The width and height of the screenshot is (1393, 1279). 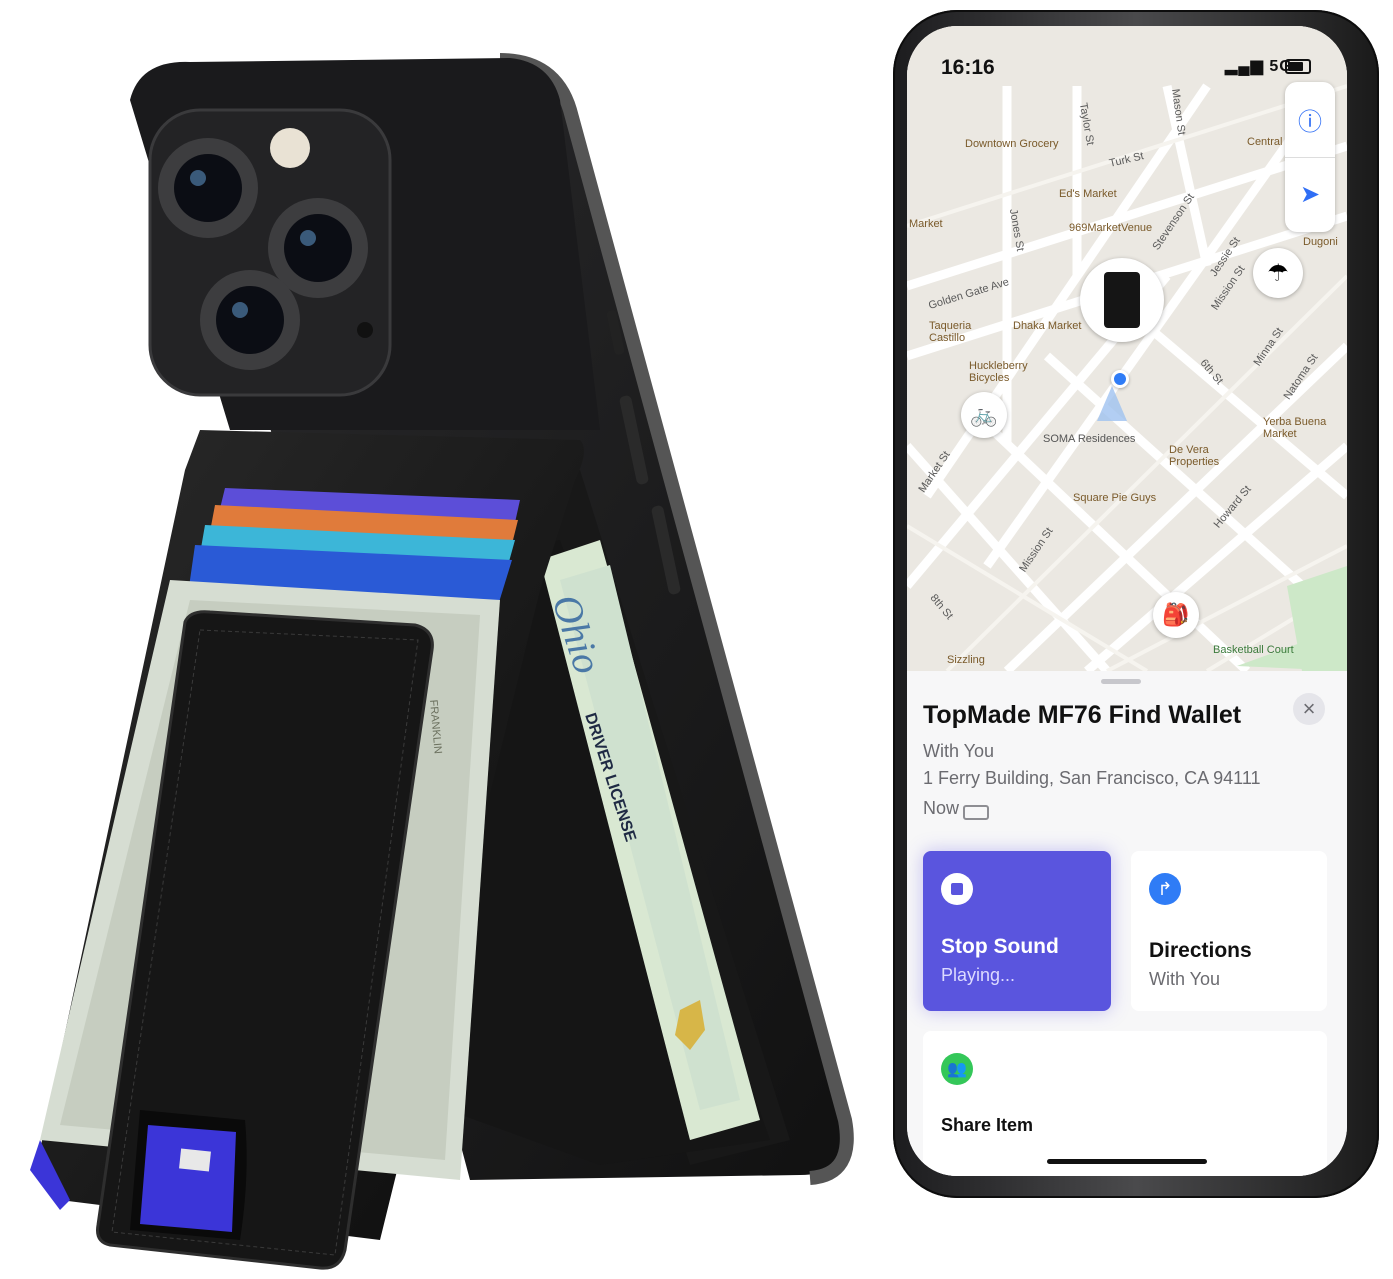 I want to click on item-status: With You, so click(x=959, y=751).